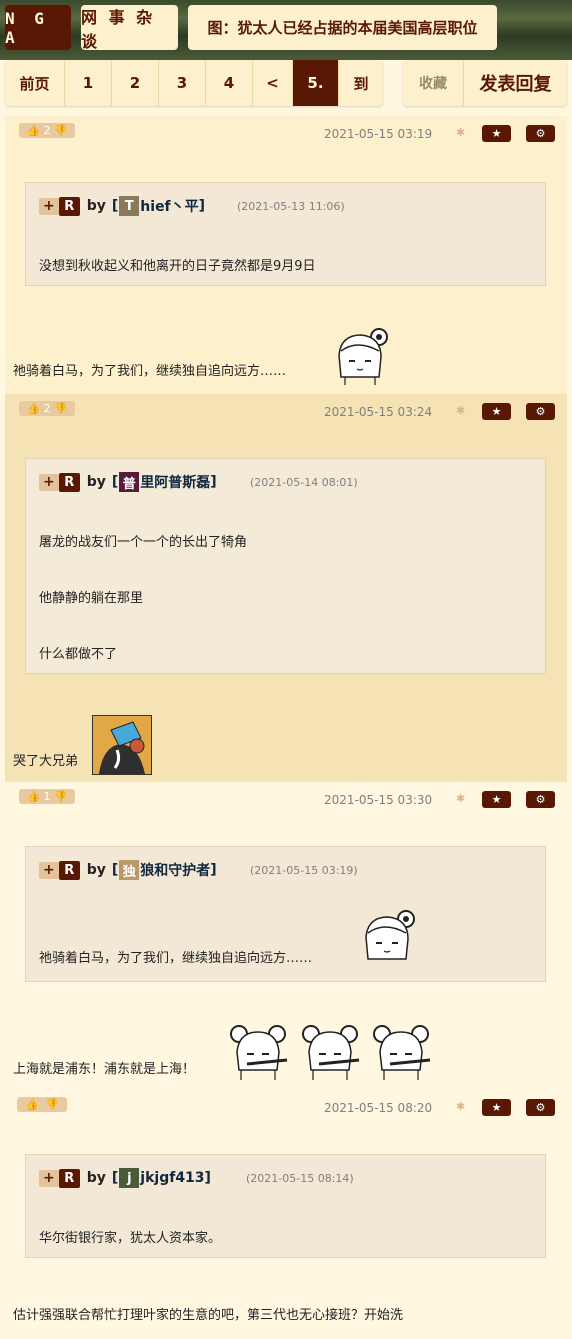  I want to click on current-page-button: 5., so click(316, 83).